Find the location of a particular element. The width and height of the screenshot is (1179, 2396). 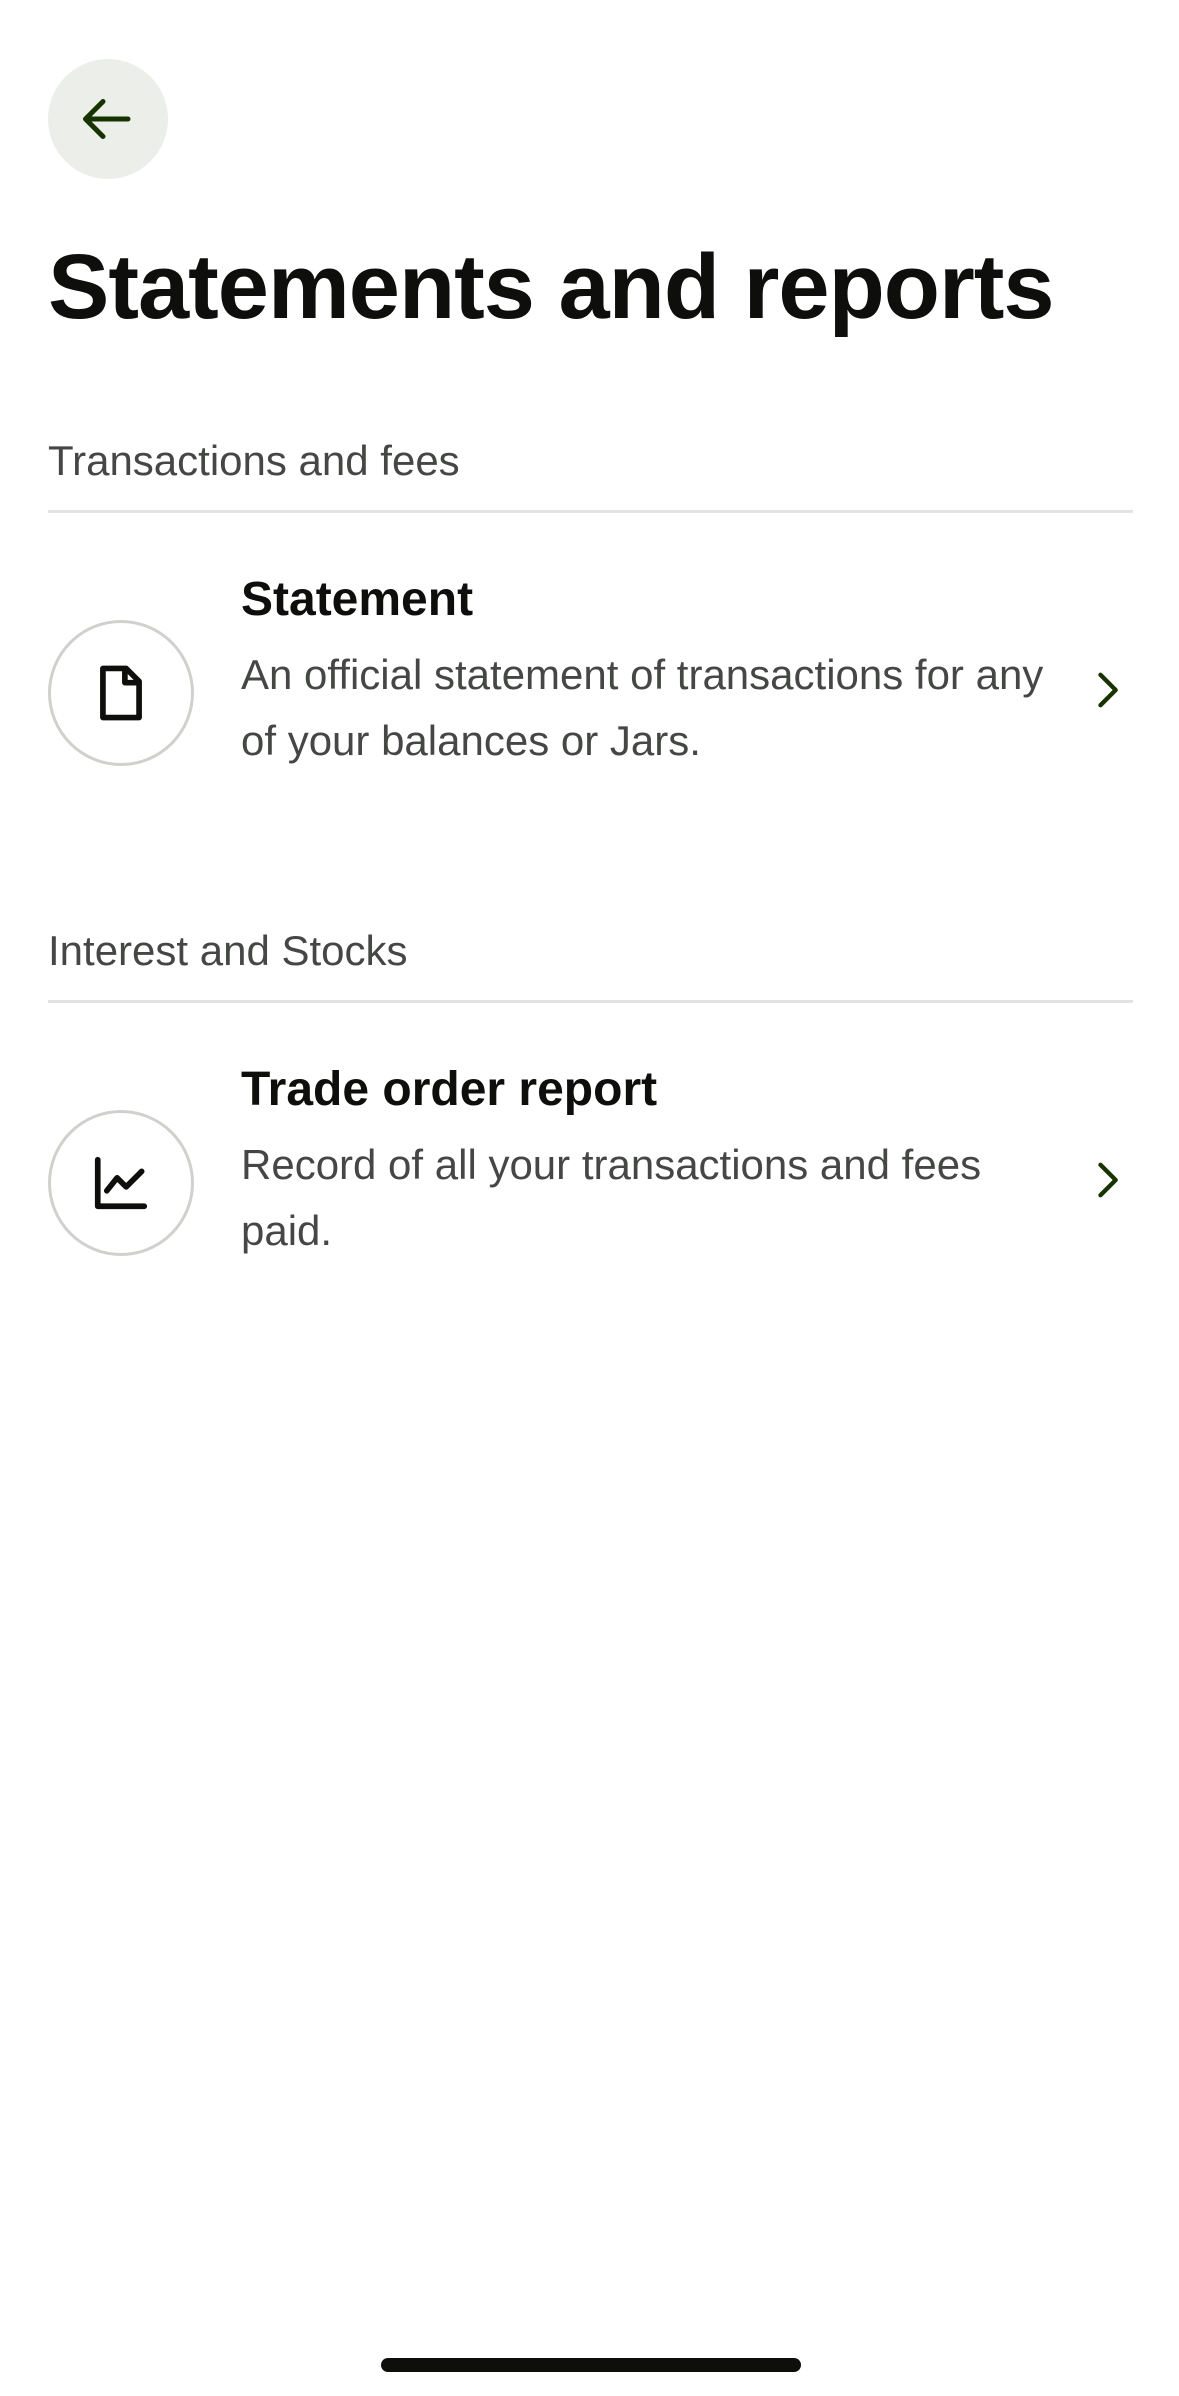

back-button is located at coordinates (108, 119).